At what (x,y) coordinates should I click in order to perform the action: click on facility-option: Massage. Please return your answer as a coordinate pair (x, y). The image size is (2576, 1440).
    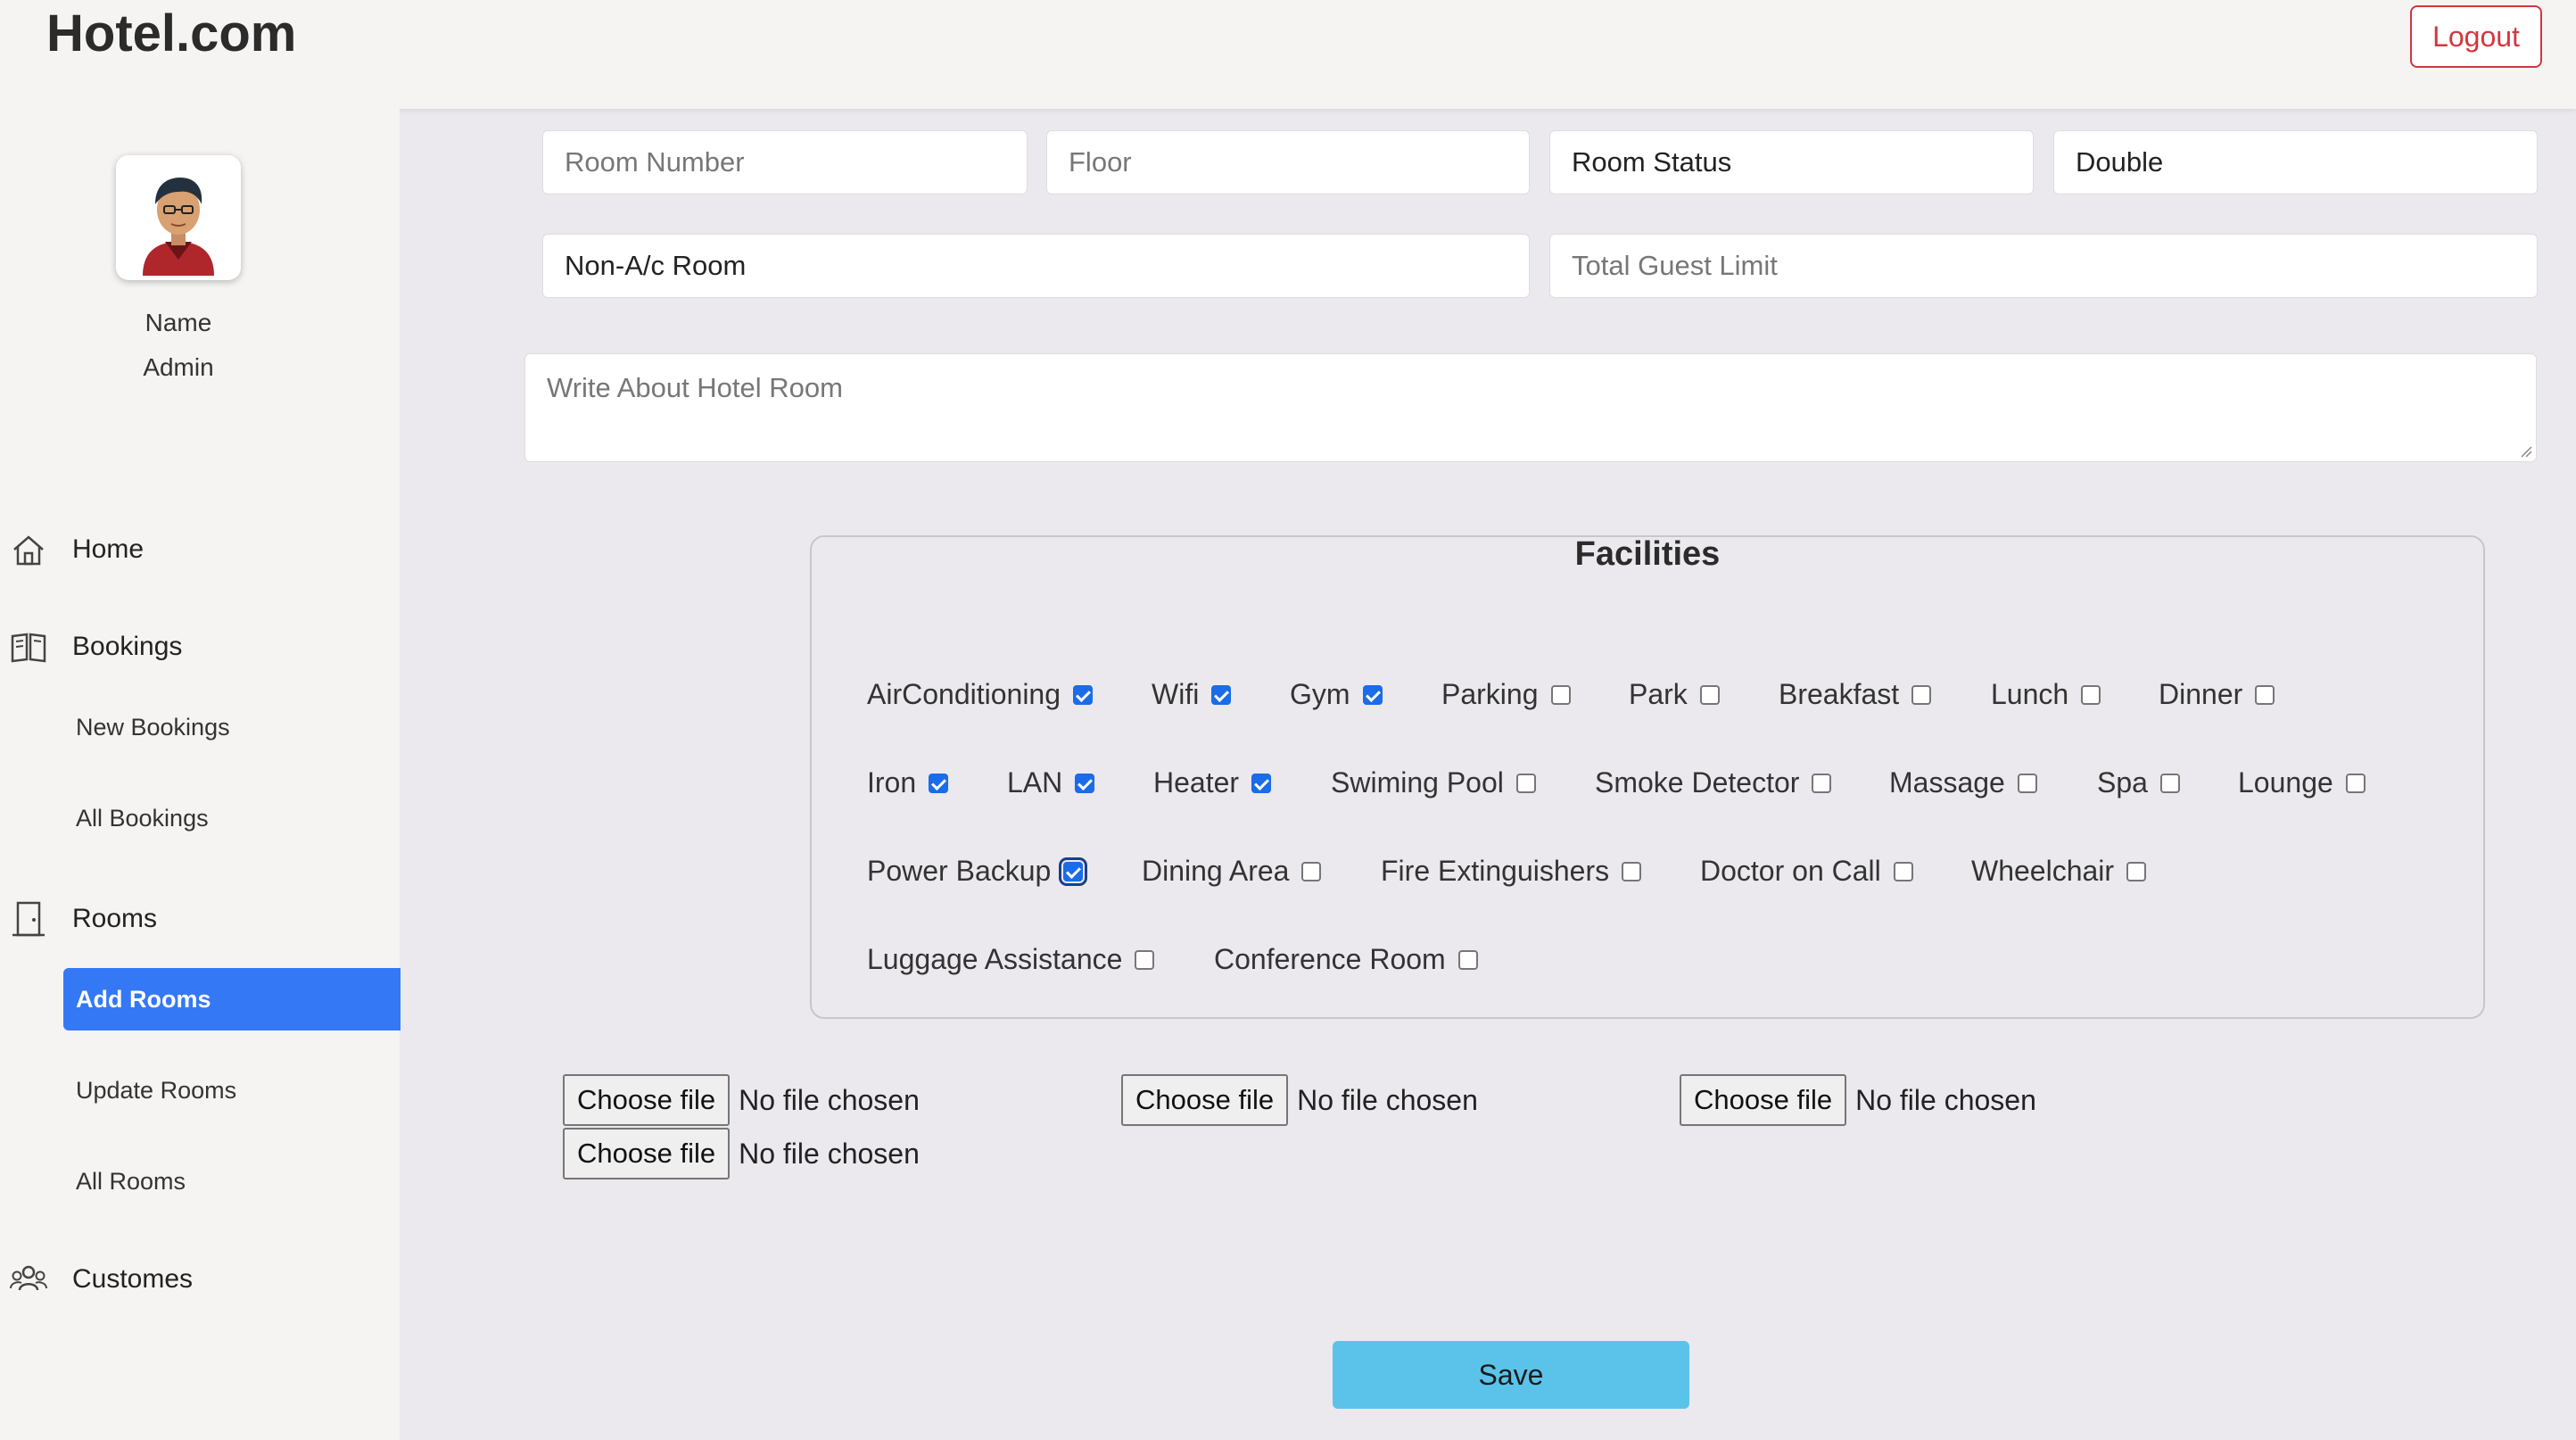
    Looking at the image, I should click on (1963, 782).